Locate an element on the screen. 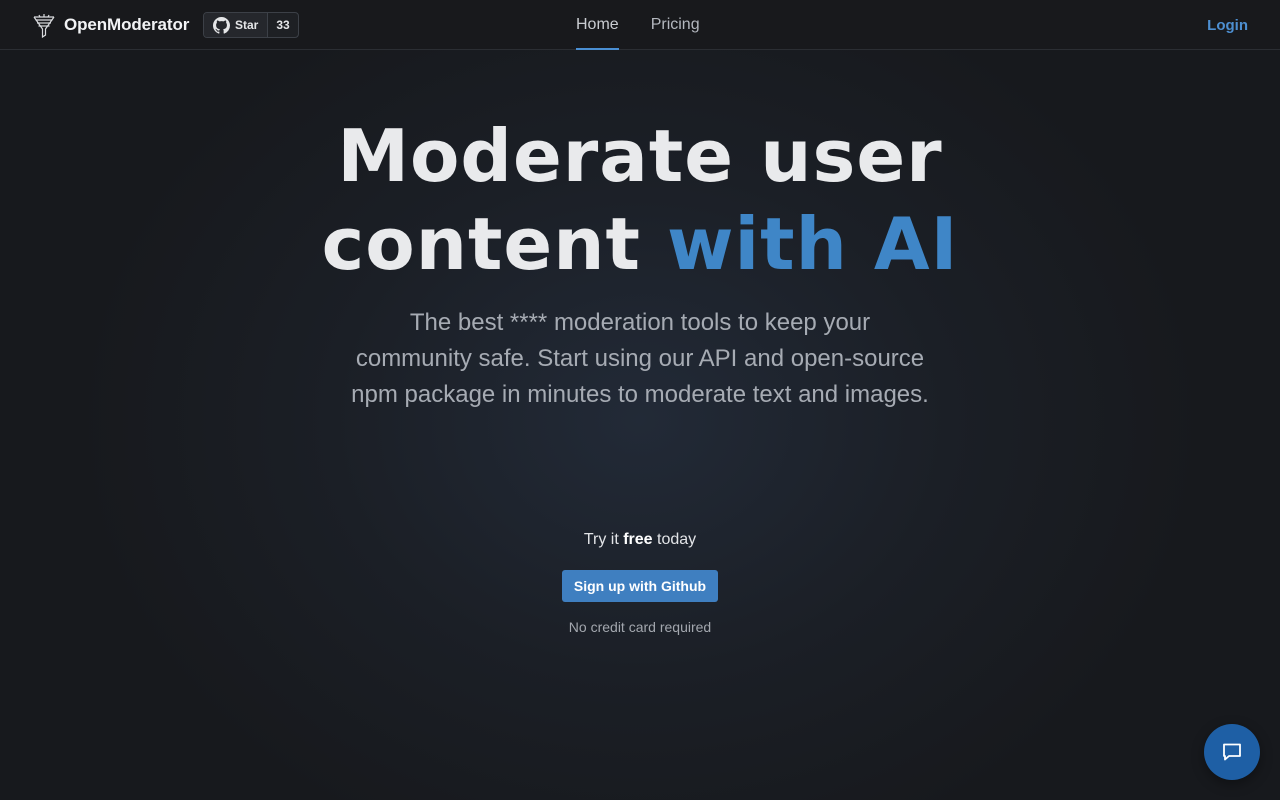 The width and height of the screenshot is (1280, 800). github-icon is located at coordinates (221, 25).